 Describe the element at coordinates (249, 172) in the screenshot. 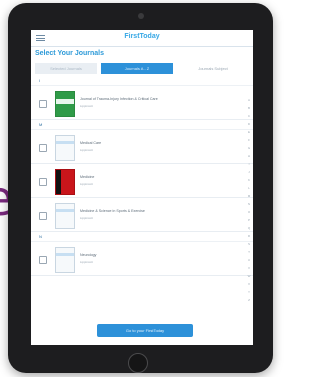

I see `alphabet-index-letter: J` at that location.